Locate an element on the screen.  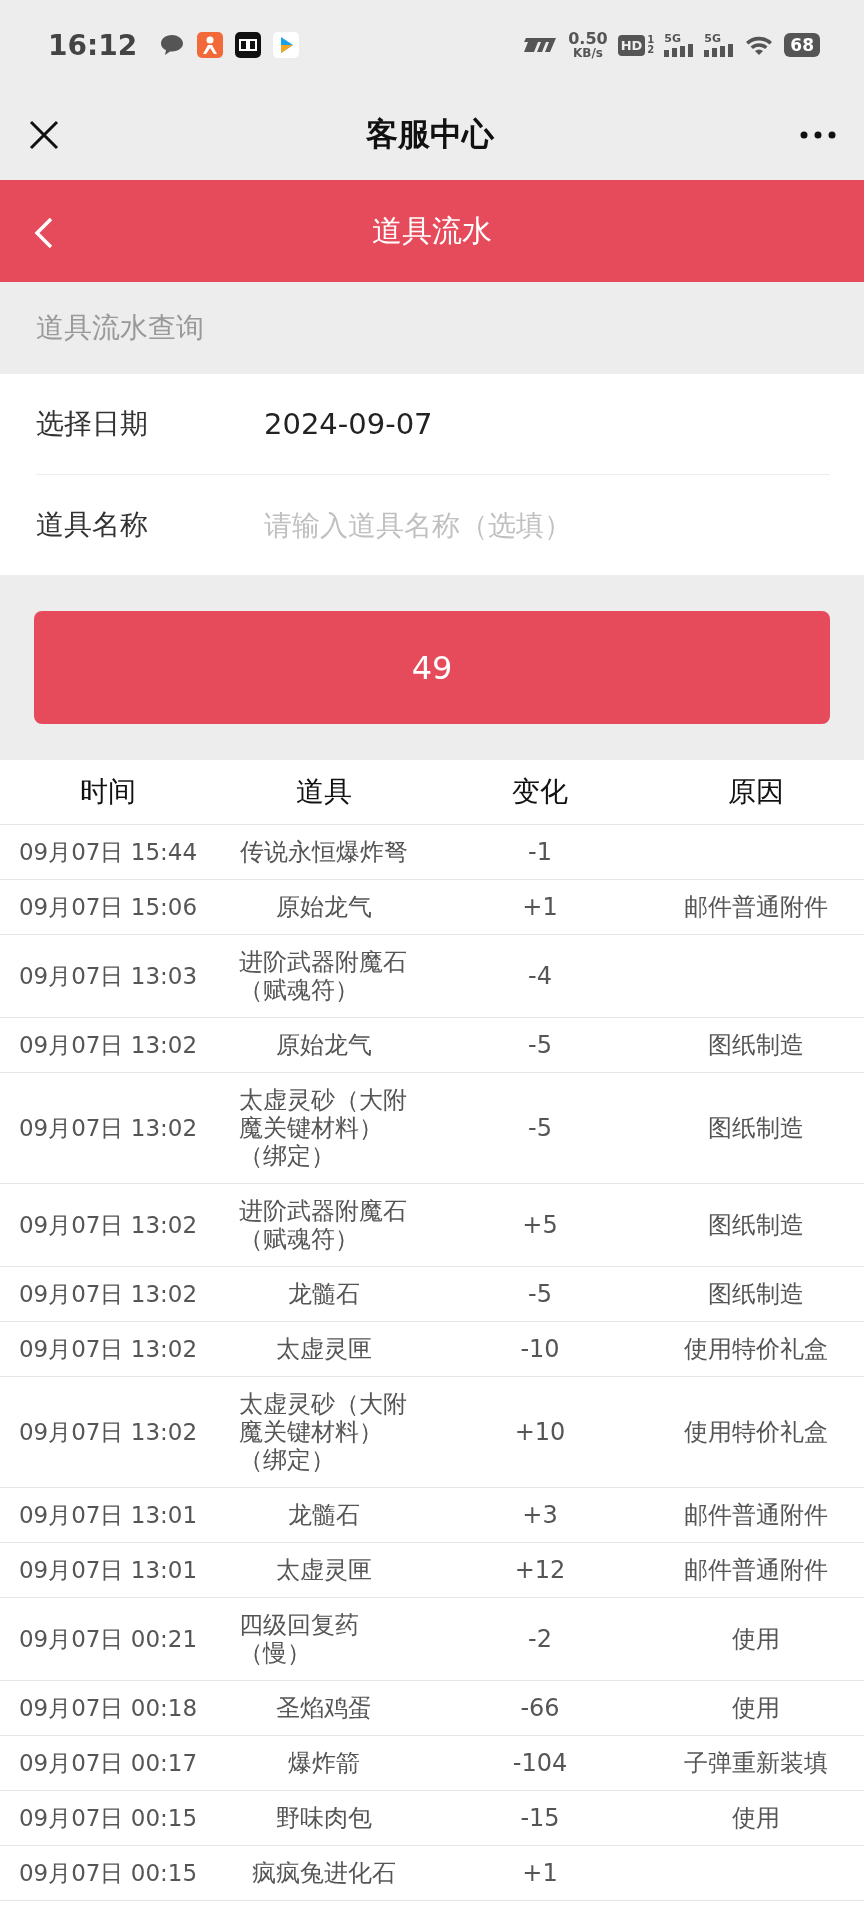
back-icon is located at coordinates (44, 233).